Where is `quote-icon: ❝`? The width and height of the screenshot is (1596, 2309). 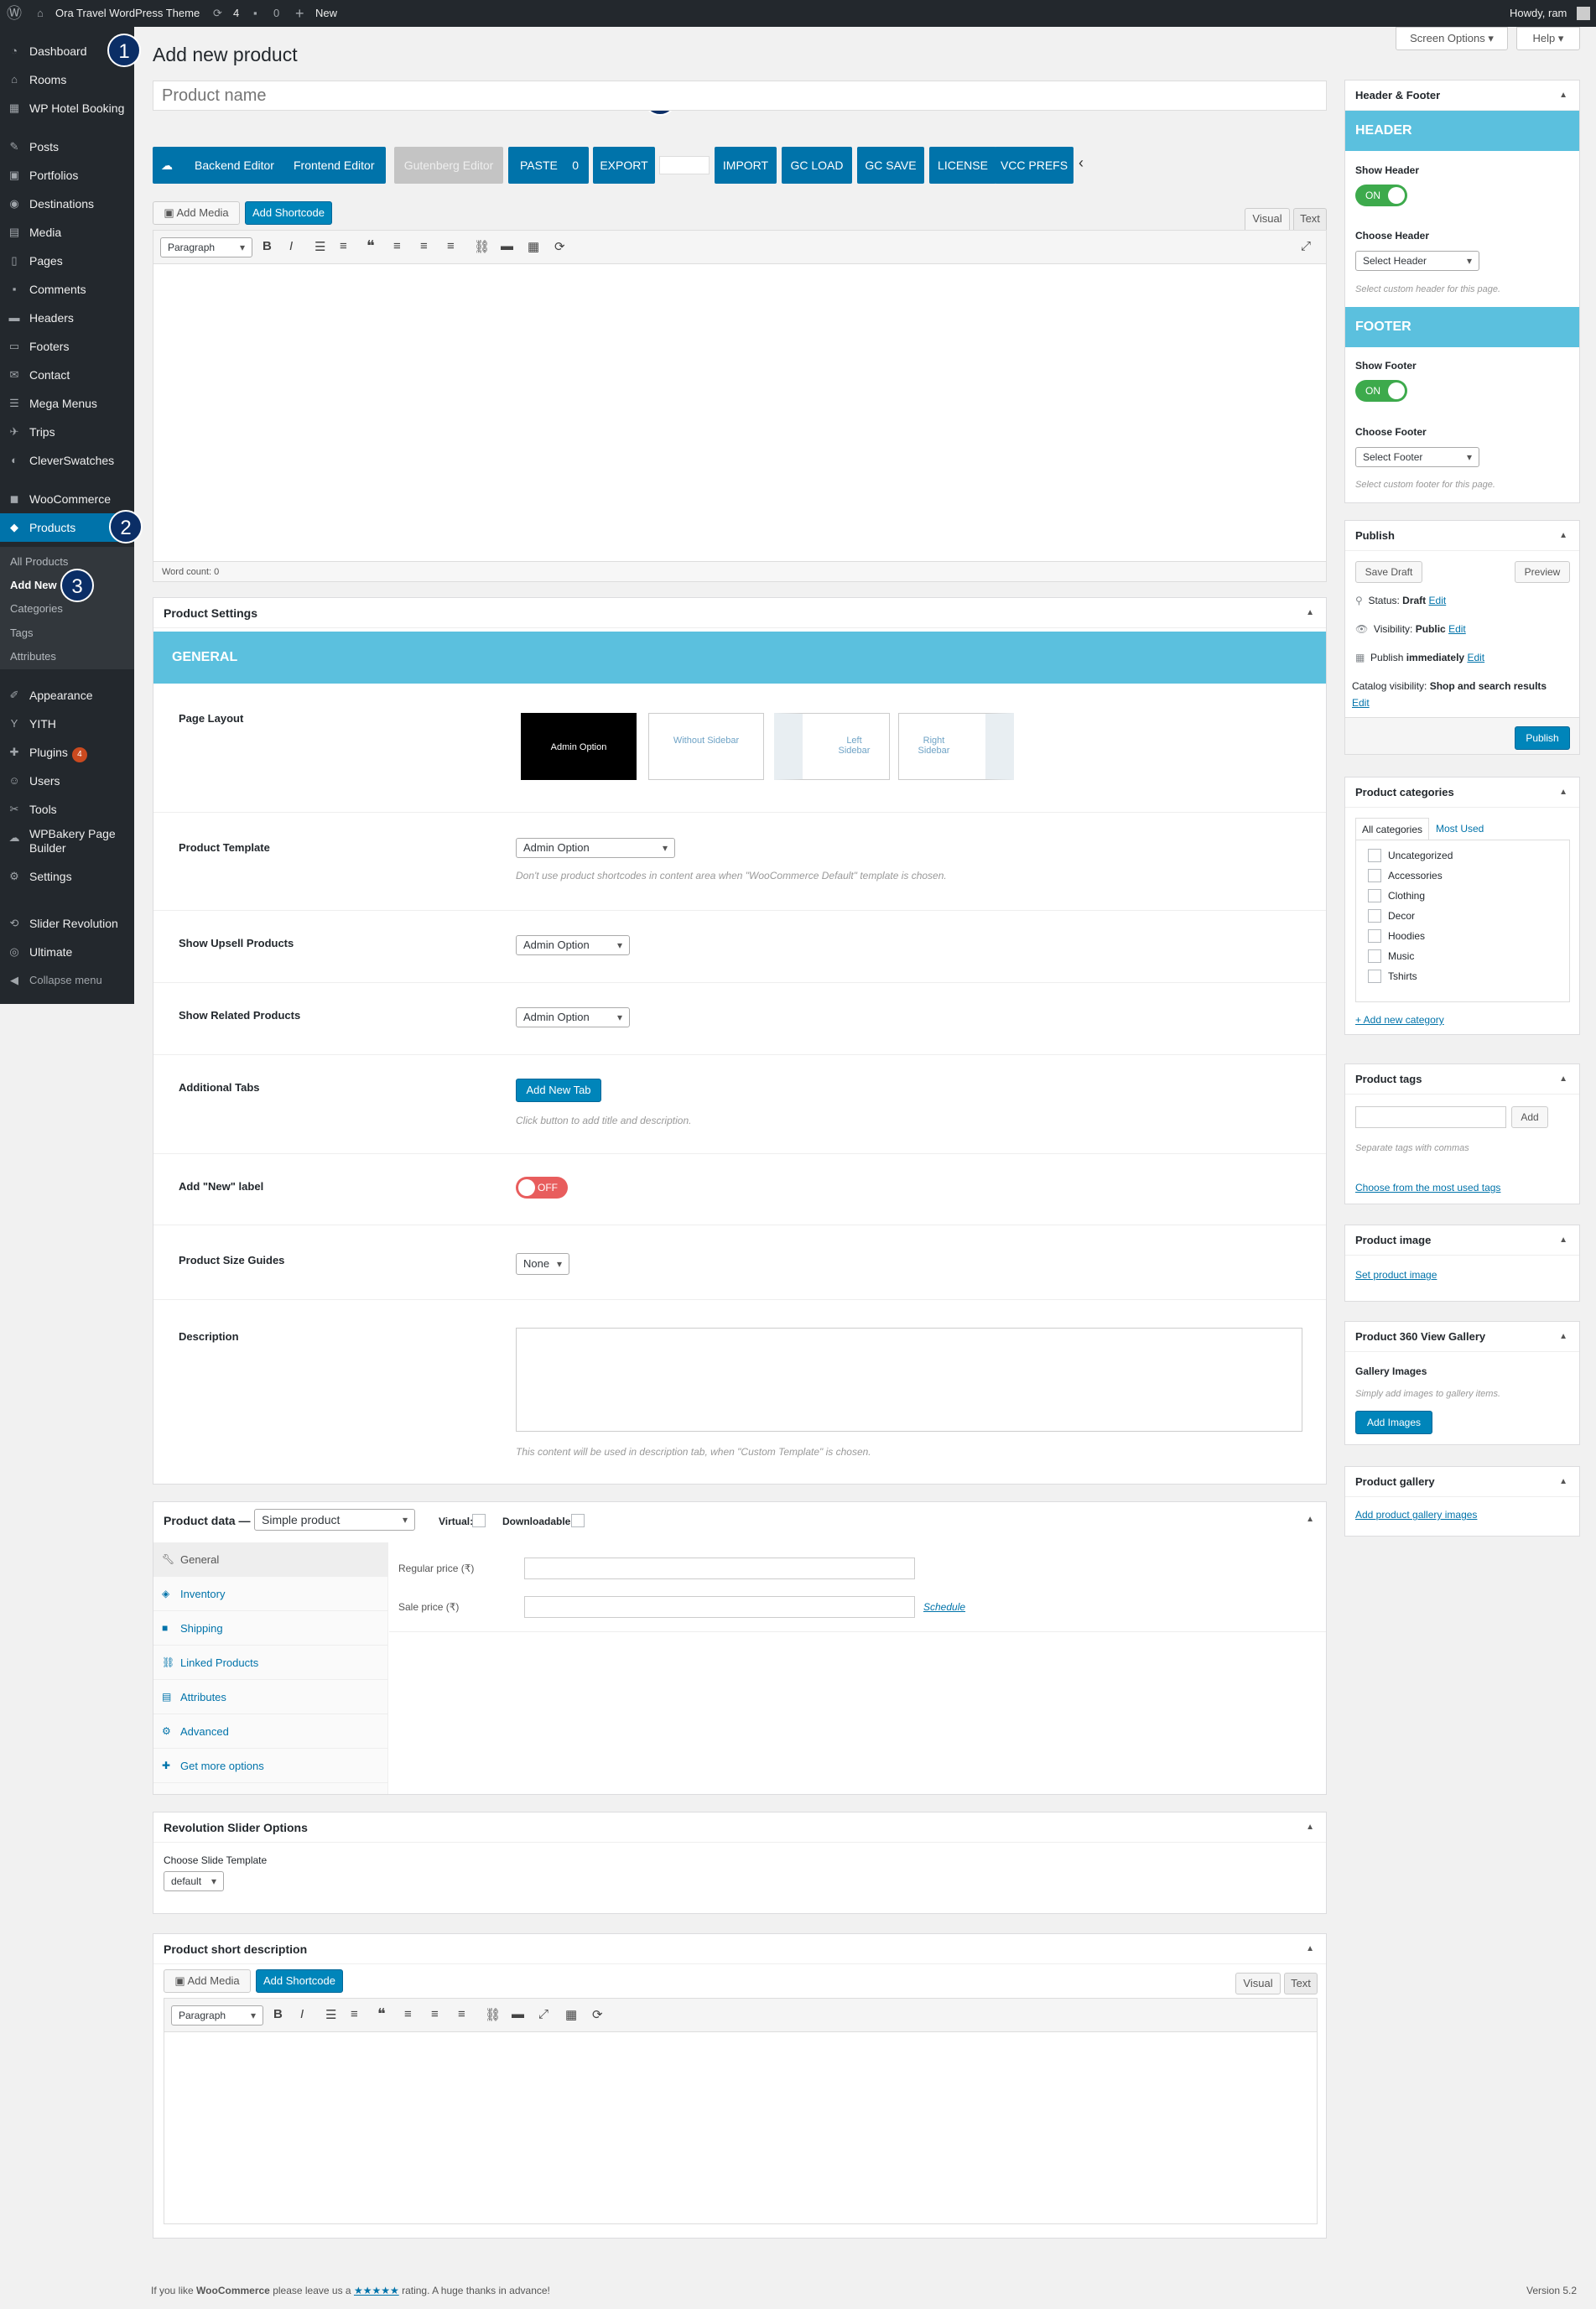 quote-icon: ❝ is located at coordinates (371, 246).